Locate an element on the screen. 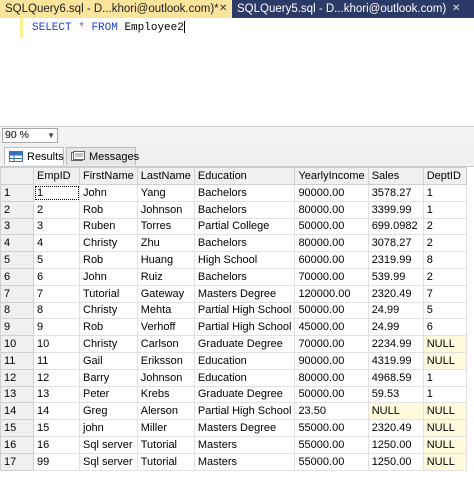 This screenshot has width=474, height=484. table-cell: Graduate Degree is located at coordinates (244, 344).